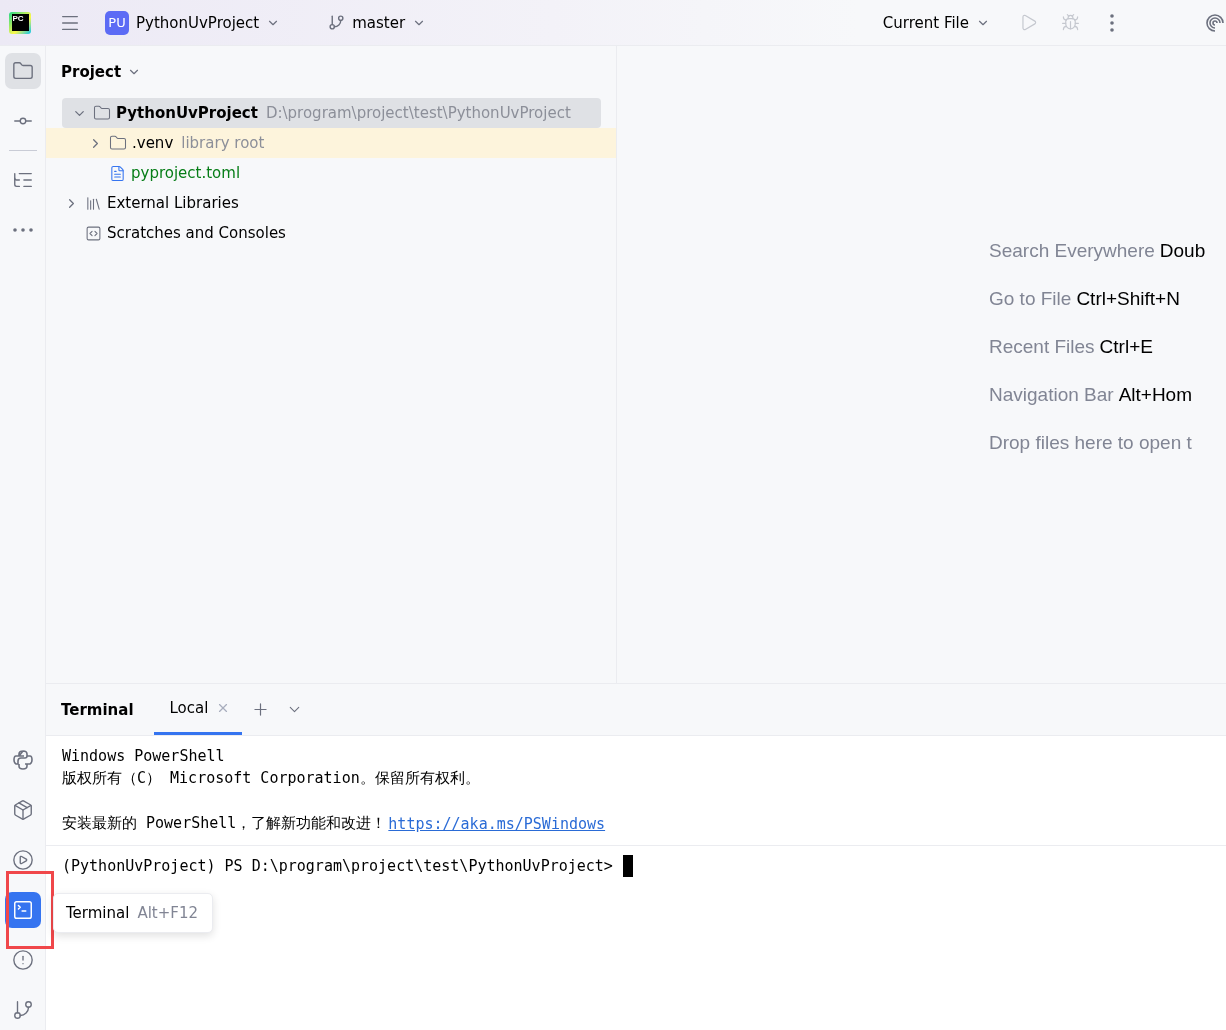 The image size is (1226, 1030). I want to click on python-icon, so click(22, 760).